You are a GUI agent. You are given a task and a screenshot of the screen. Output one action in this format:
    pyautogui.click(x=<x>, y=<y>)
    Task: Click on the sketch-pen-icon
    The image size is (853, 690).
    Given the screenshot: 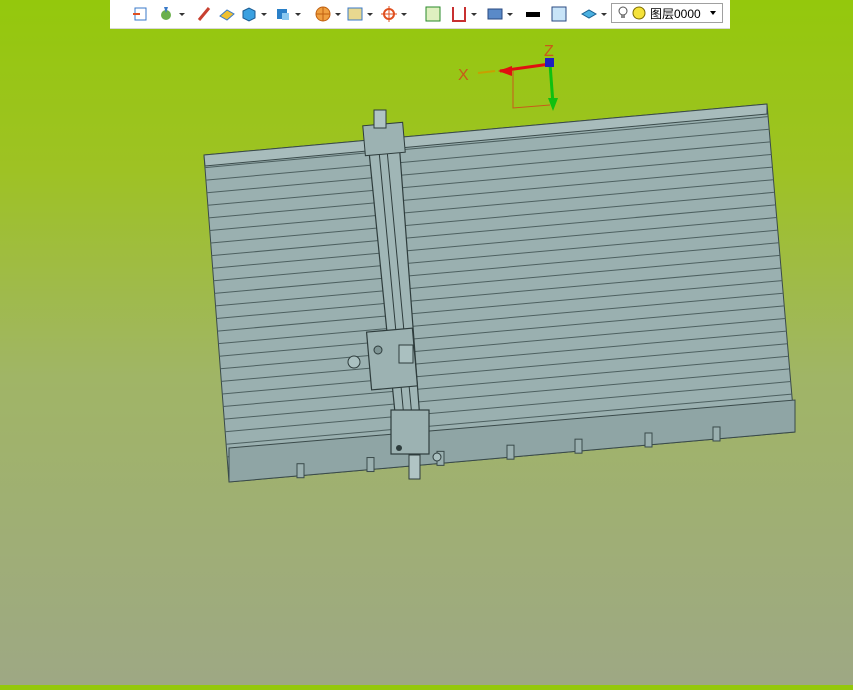 What is the action you would take?
    pyautogui.click(x=204, y=14)
    